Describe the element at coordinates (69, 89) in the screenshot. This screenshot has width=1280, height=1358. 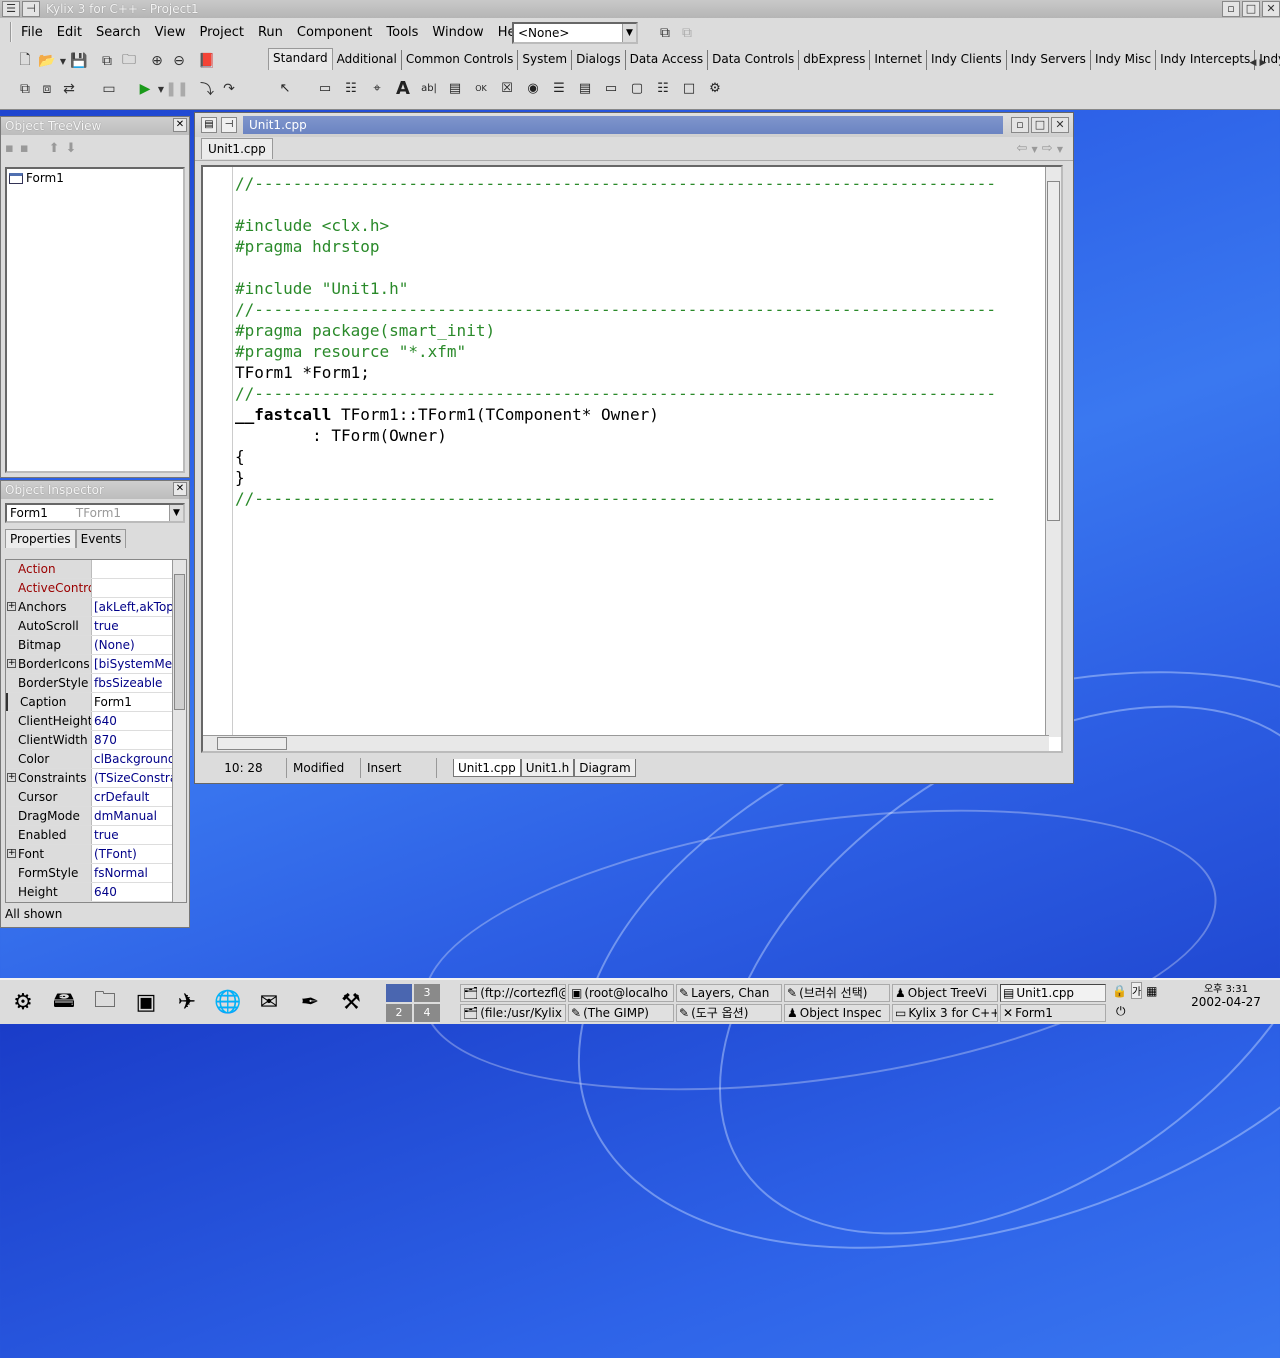
I see `toggle-form-unit-icon: ⇄` at that location.